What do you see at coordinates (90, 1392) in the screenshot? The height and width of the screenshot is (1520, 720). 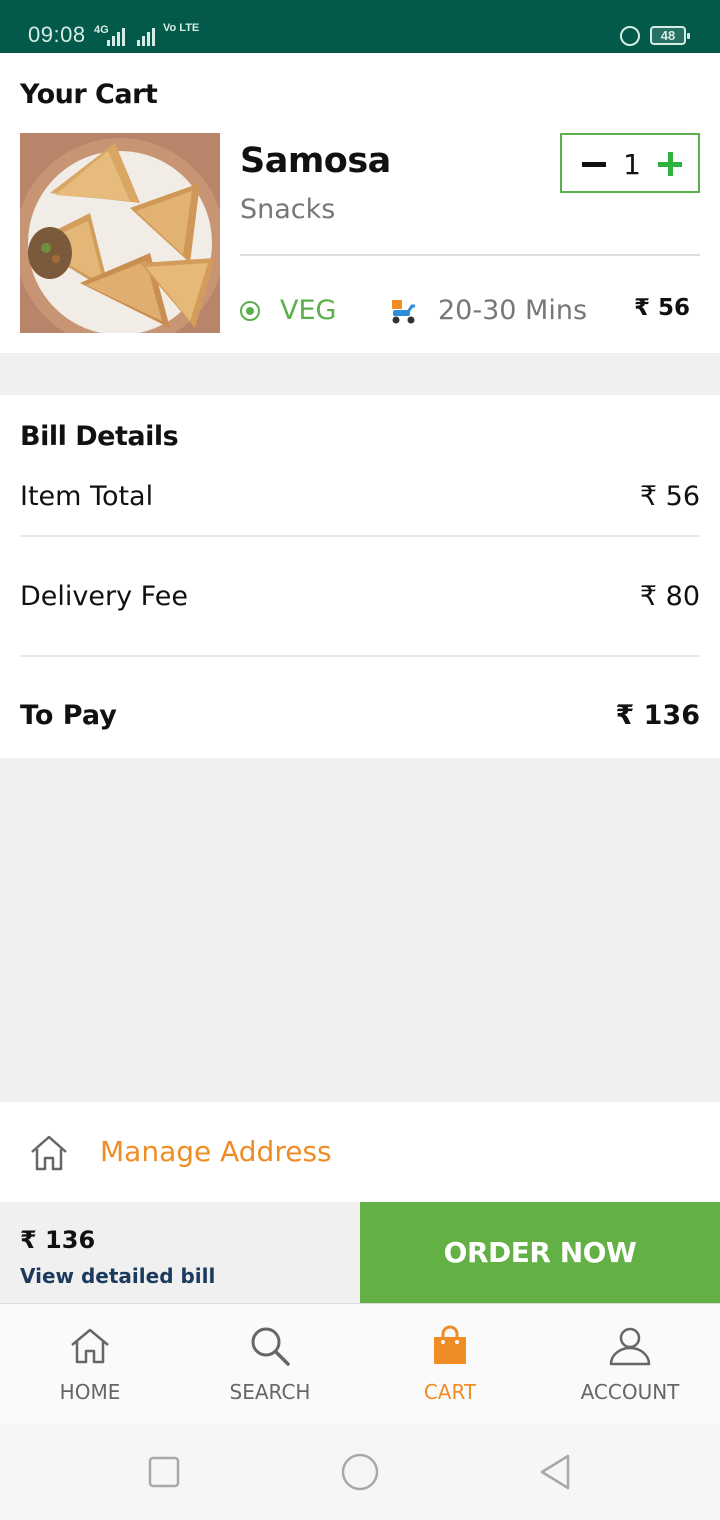 I see `nav-home-label: HOME` at bounding box center [90, 1392].